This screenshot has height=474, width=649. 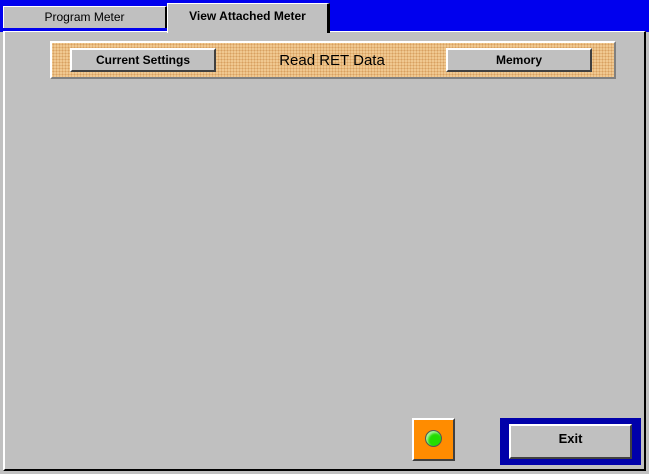 What do you see at coordinates (519, 60) in the screenshot?
I see `memory-button: Memory` at bounding box center [519, 60].